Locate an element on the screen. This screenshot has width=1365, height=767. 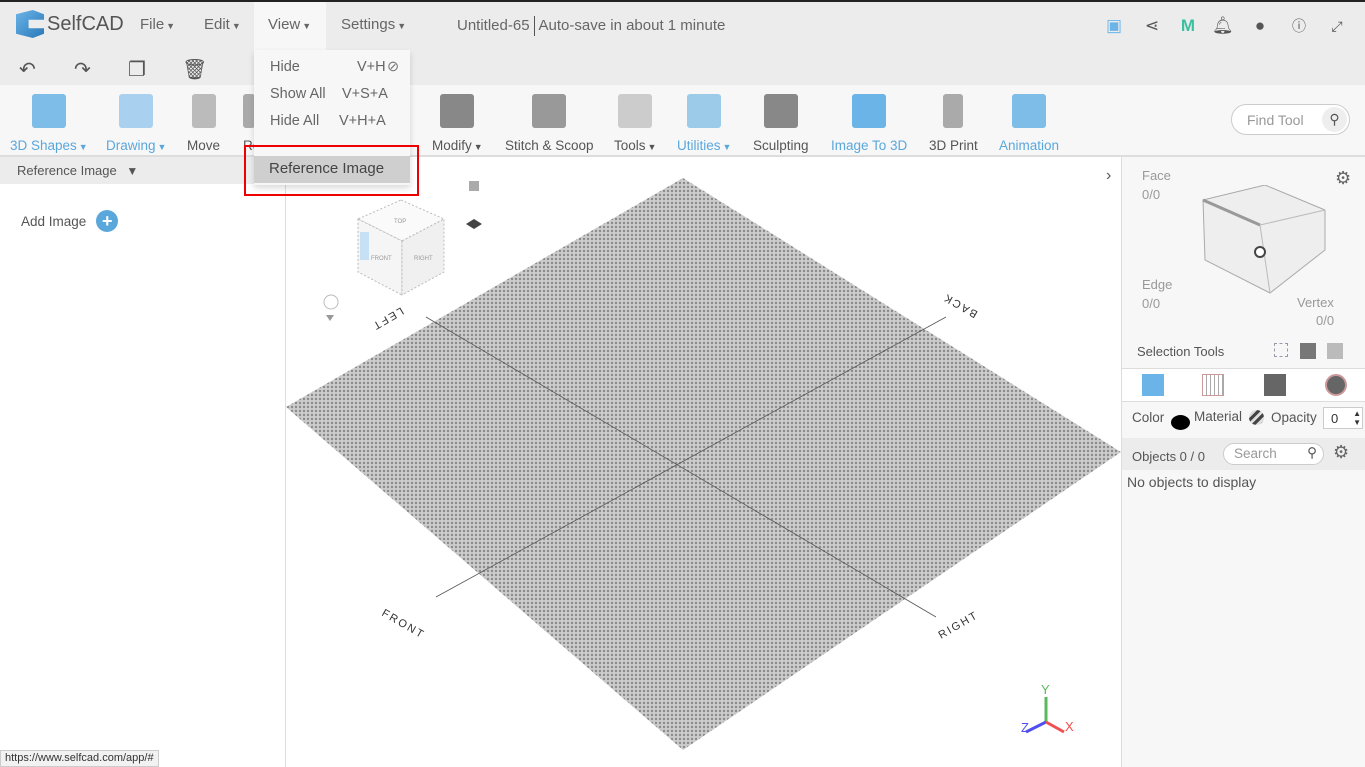
modify-icon is located at coordinates (457, 111).